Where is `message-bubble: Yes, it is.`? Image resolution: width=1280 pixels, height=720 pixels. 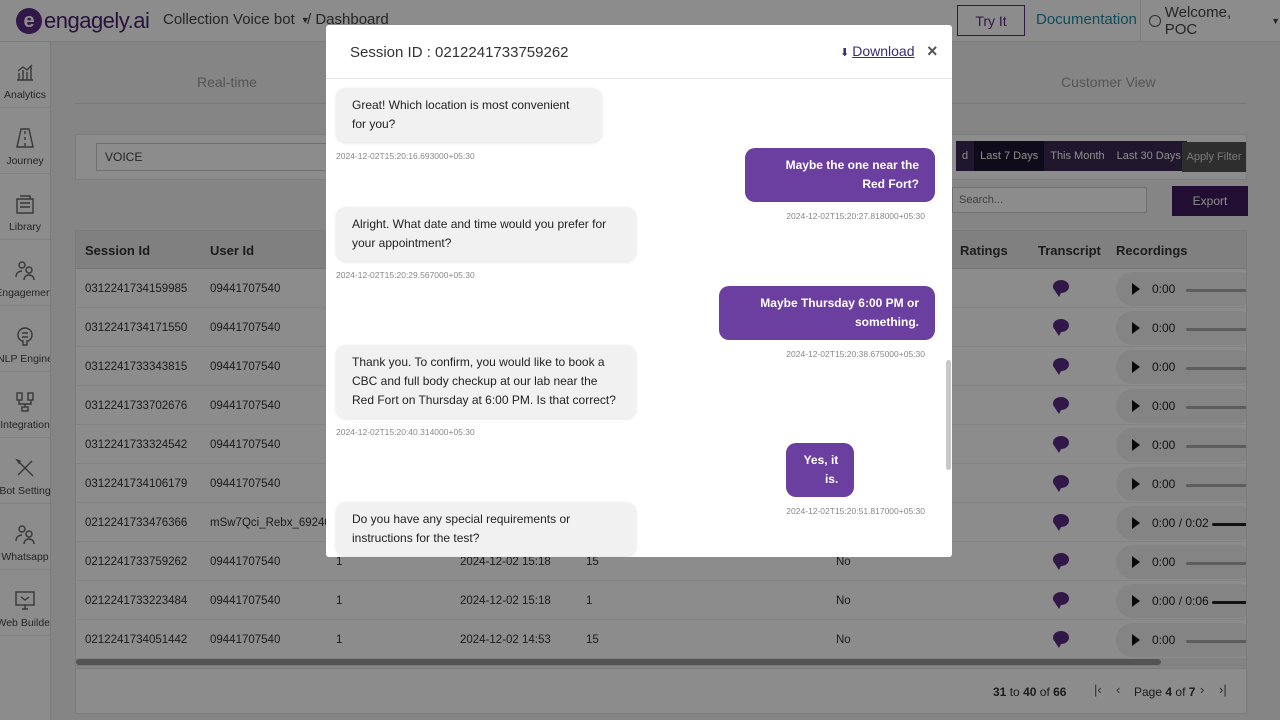 message-bubble: Yes, it is. is located at coordinates (820, 470).